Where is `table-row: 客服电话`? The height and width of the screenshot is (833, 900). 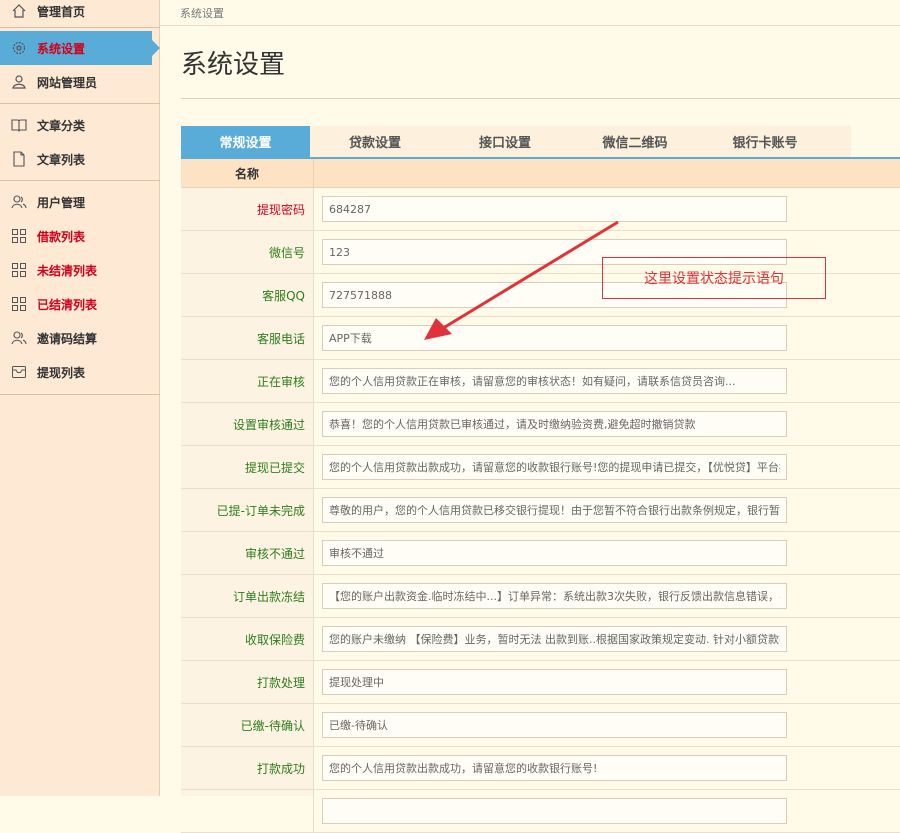
table-row: 客服电话 is located at coordinates (540, 338).